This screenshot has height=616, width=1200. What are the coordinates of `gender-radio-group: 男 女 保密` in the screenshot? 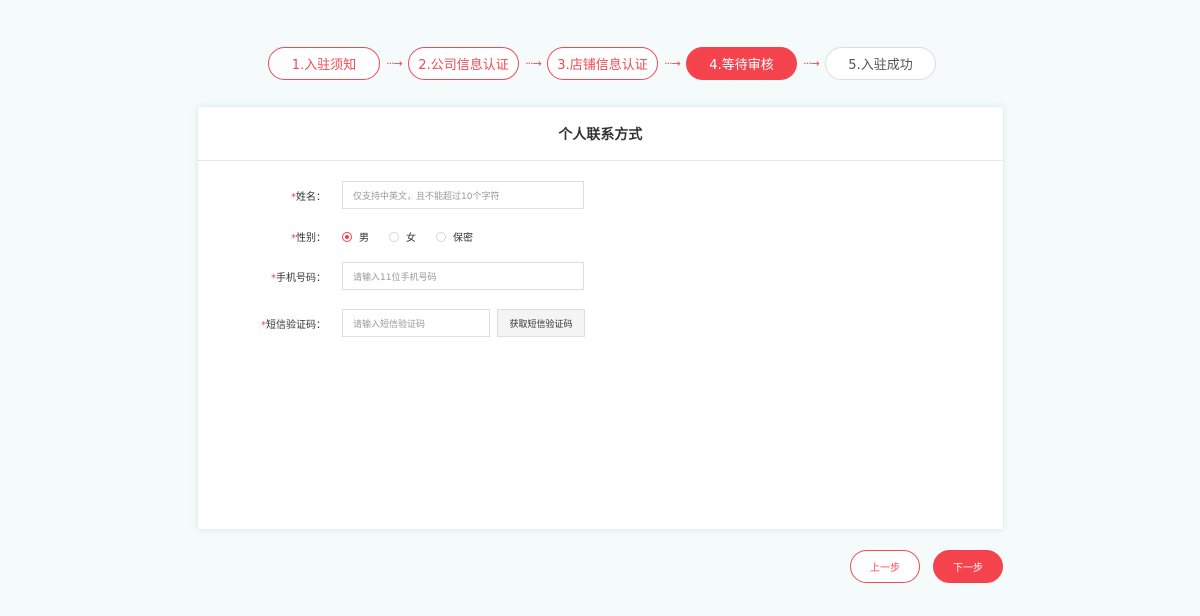 It's located at (417, 236).